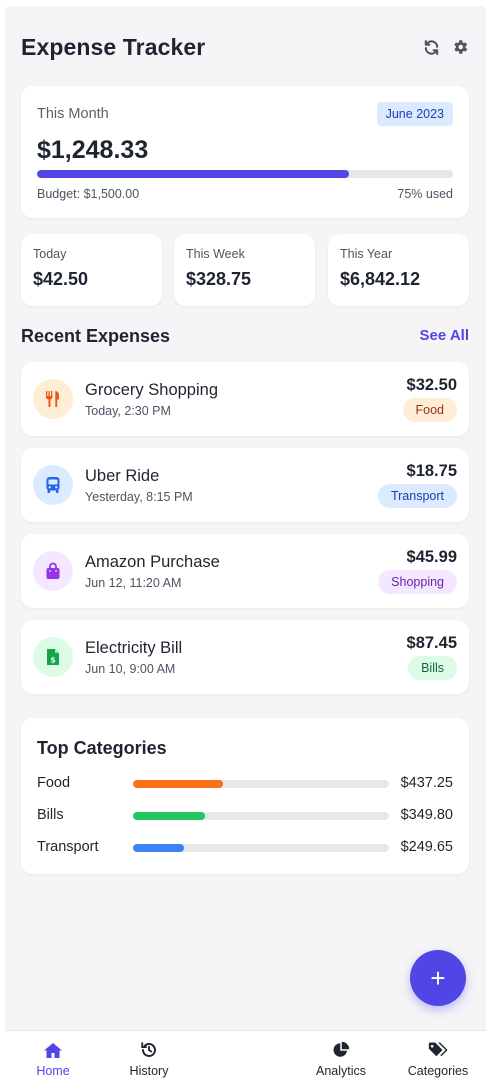 This screenshot has width=490, height=1086. What do you see at coordinates (53, 1071) in the screenshot?
I see `nav-label: Home` at bounding box center [53, 1071].